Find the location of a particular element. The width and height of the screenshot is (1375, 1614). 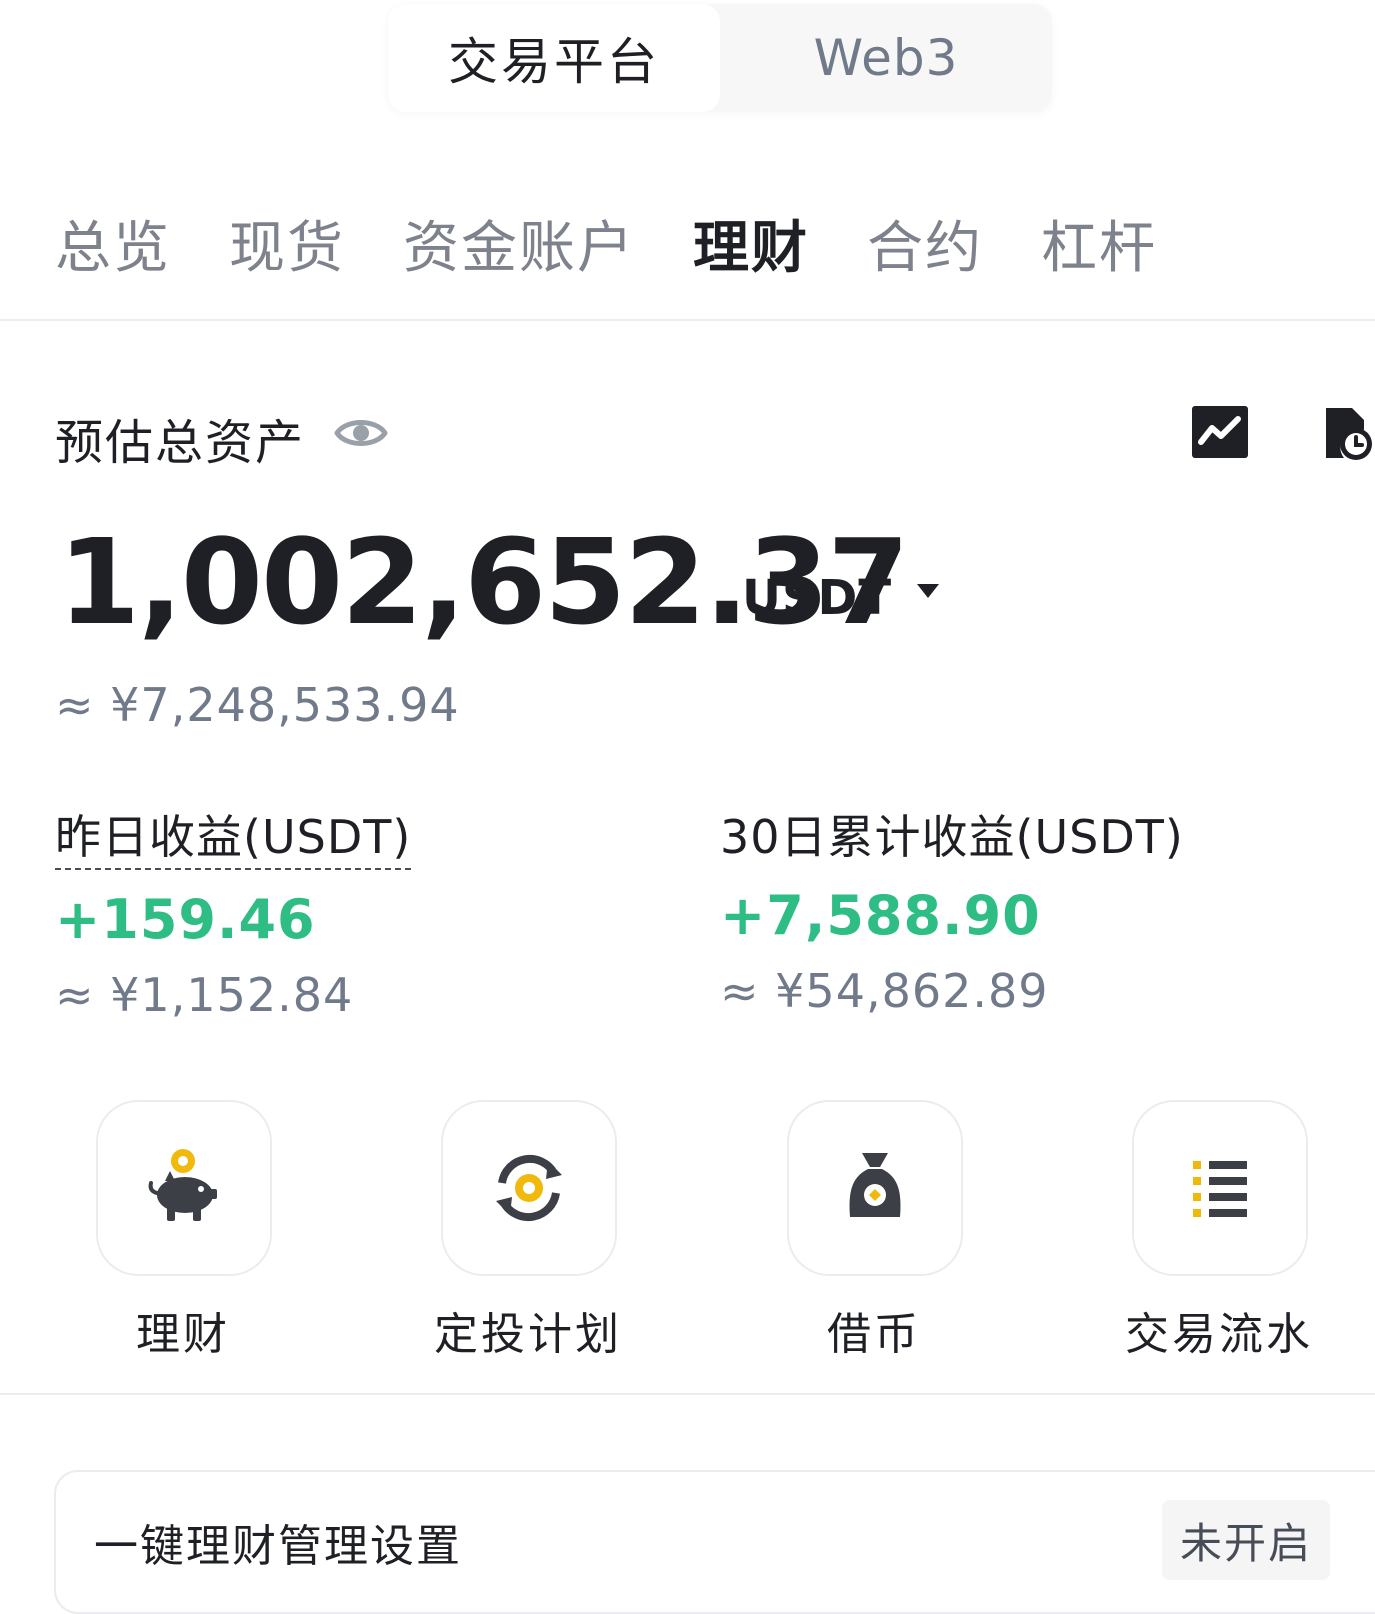

recurring-coin-icon is located at coordinates (529, 1188).